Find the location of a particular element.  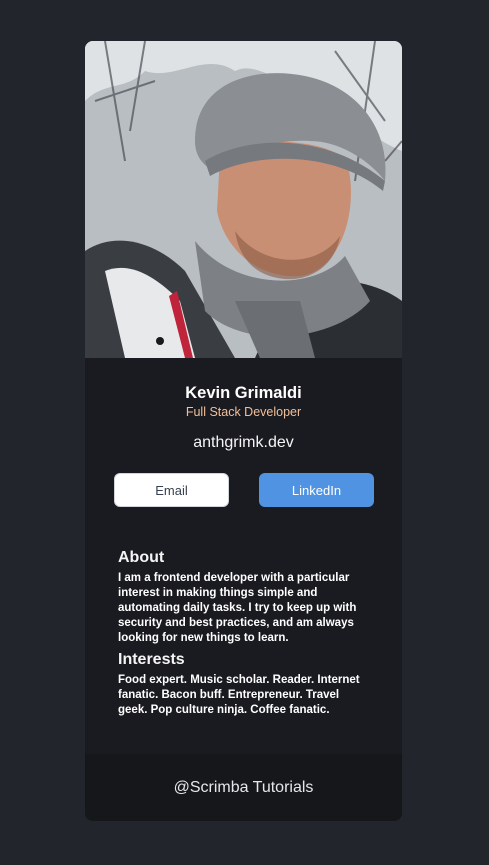

about-heading: About is located at coordinates (141, 557).